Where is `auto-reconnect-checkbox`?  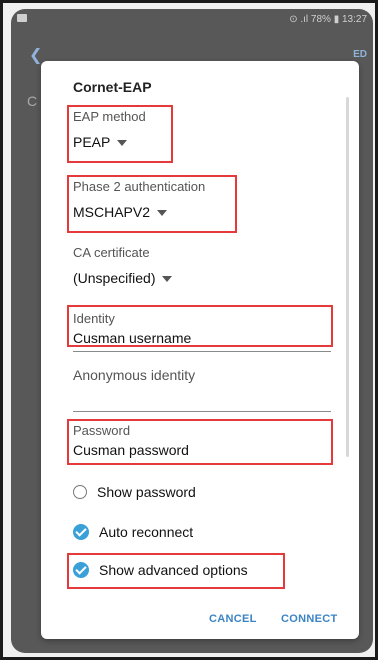
auto-reconnect-checkbox is located at coordinates (81, 532).